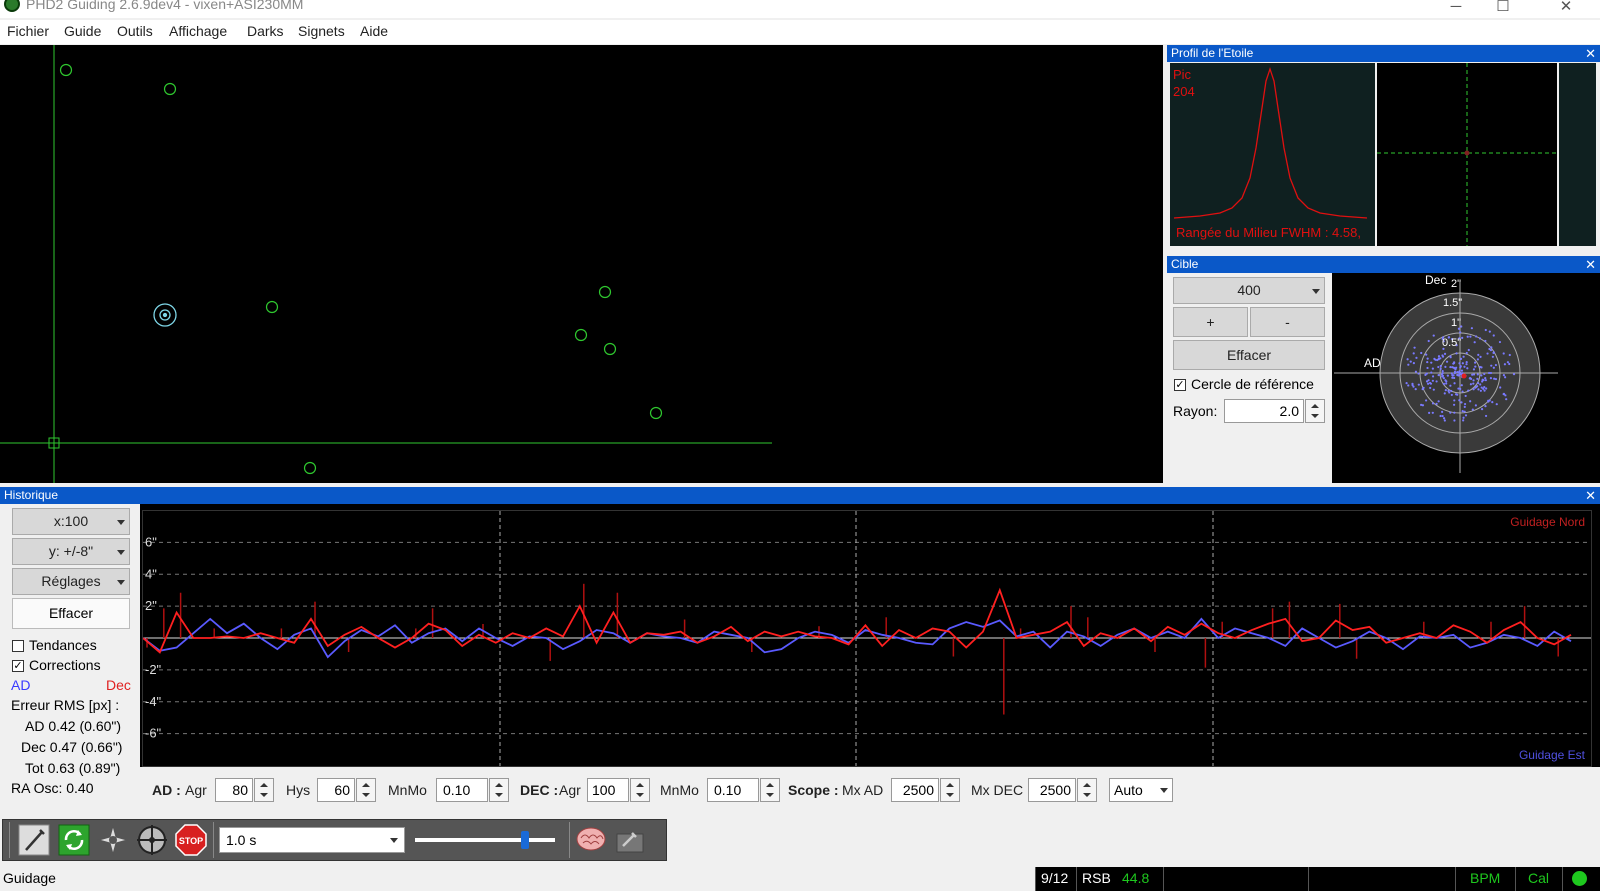  What do you see at coordinates (34, 840) in the screenshot?
I see `loupe-icon` at bounding box center [34, 840].